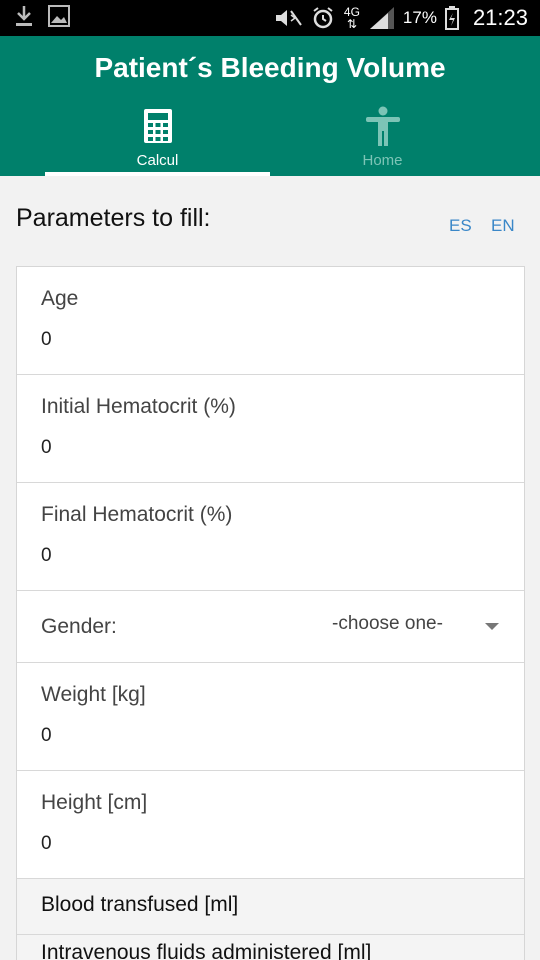  What do you see at coordinates (323, 18) in the screenshot?
I see `alarm-icon` at bounding box center [323, 18].